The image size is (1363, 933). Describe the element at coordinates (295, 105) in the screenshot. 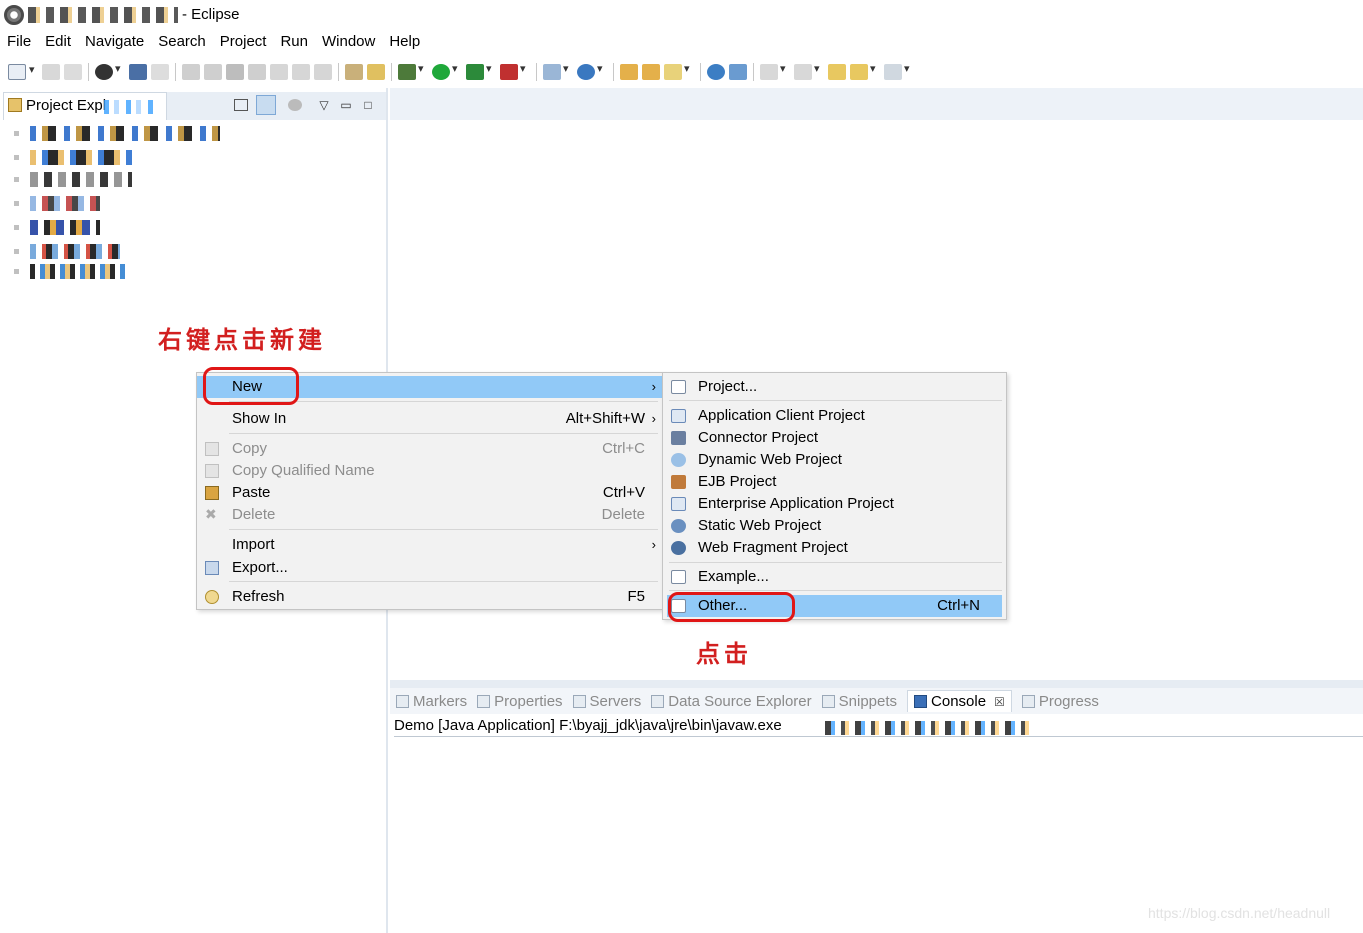

I see `filters-icon` at that location.